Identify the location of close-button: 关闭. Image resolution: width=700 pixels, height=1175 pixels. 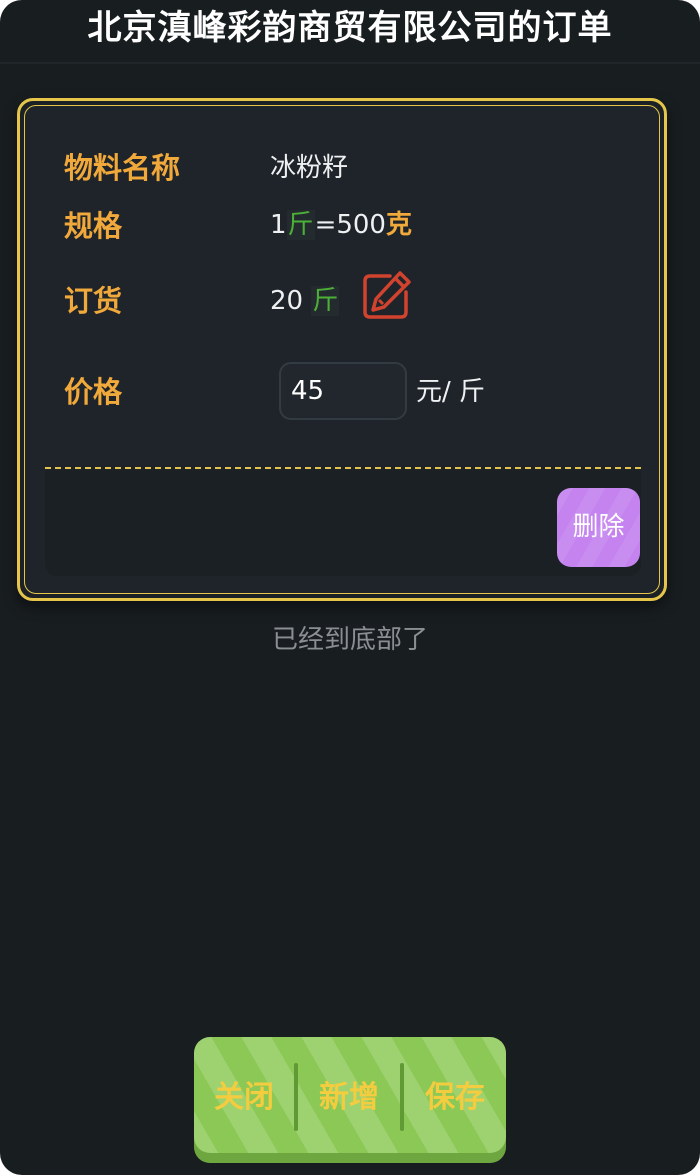
(244, 1098).